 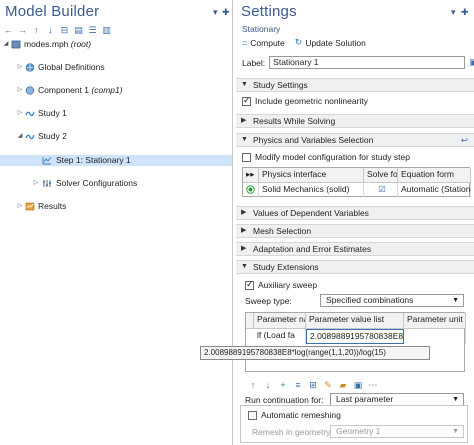 I want to click on section-title: Study Extensions, so click(x=286, y=267).